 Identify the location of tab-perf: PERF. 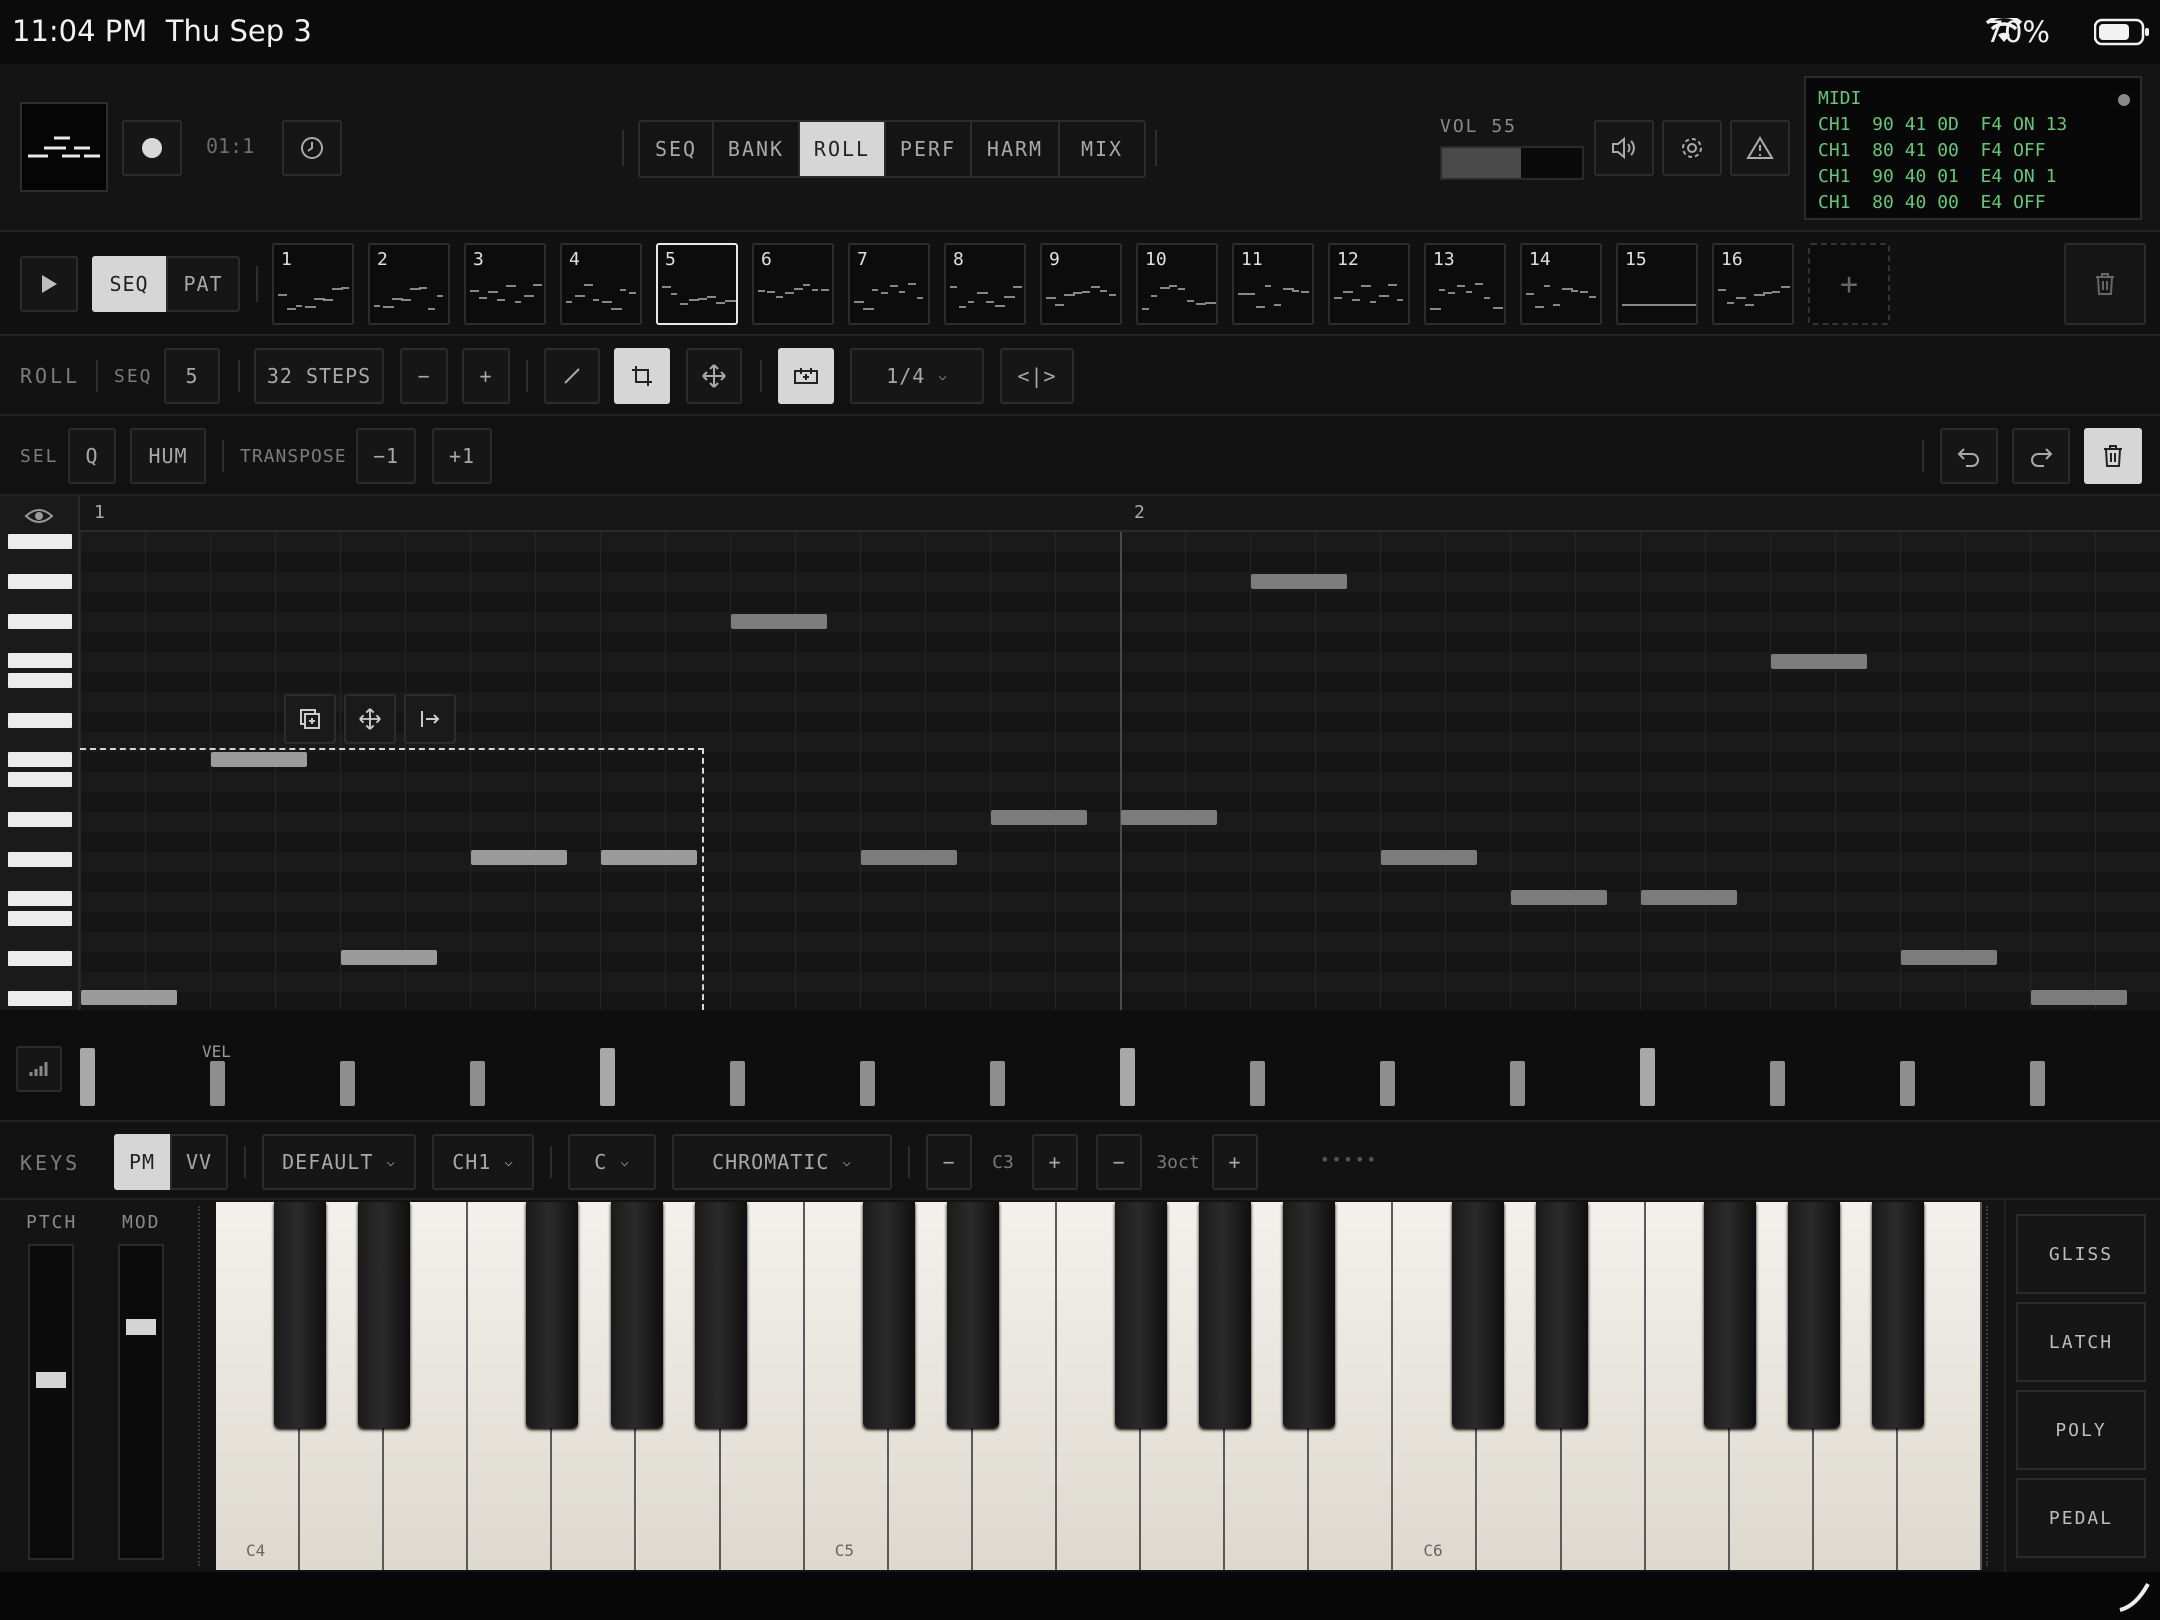
(927, 149).